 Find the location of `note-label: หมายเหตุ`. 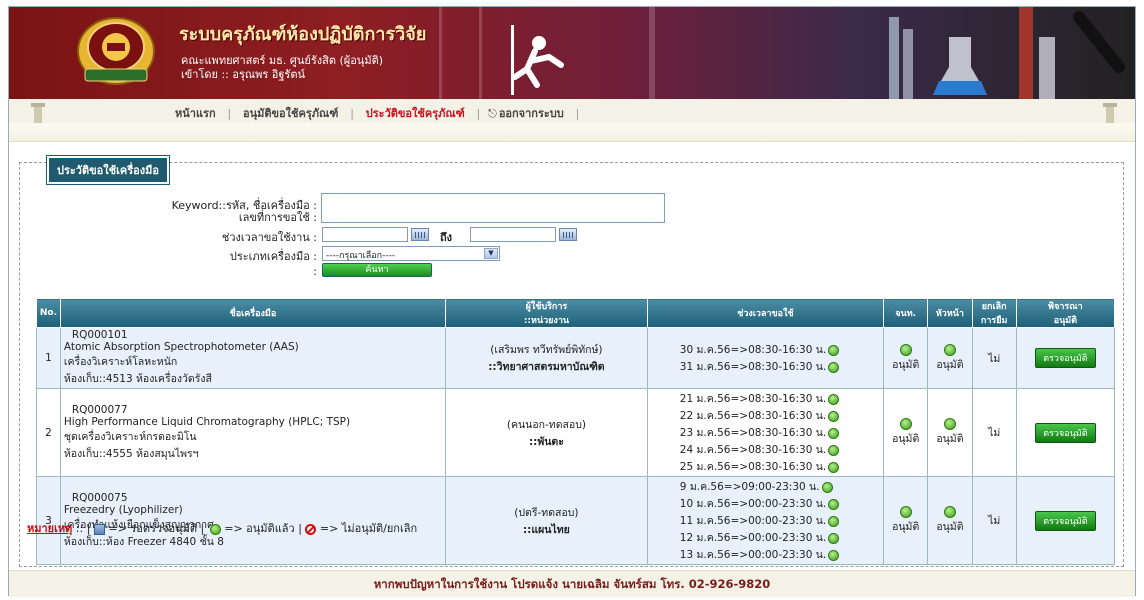

note-label: หมายเหตุ is located at coordinates (50, 528).